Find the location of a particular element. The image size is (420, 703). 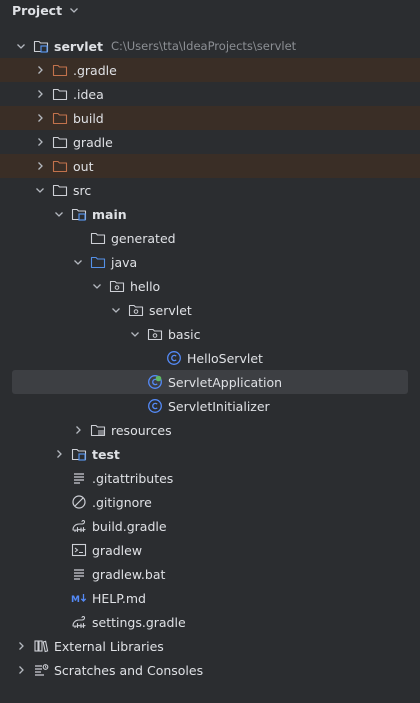

tree-node-label: hello is located at coordinates (145, 286).